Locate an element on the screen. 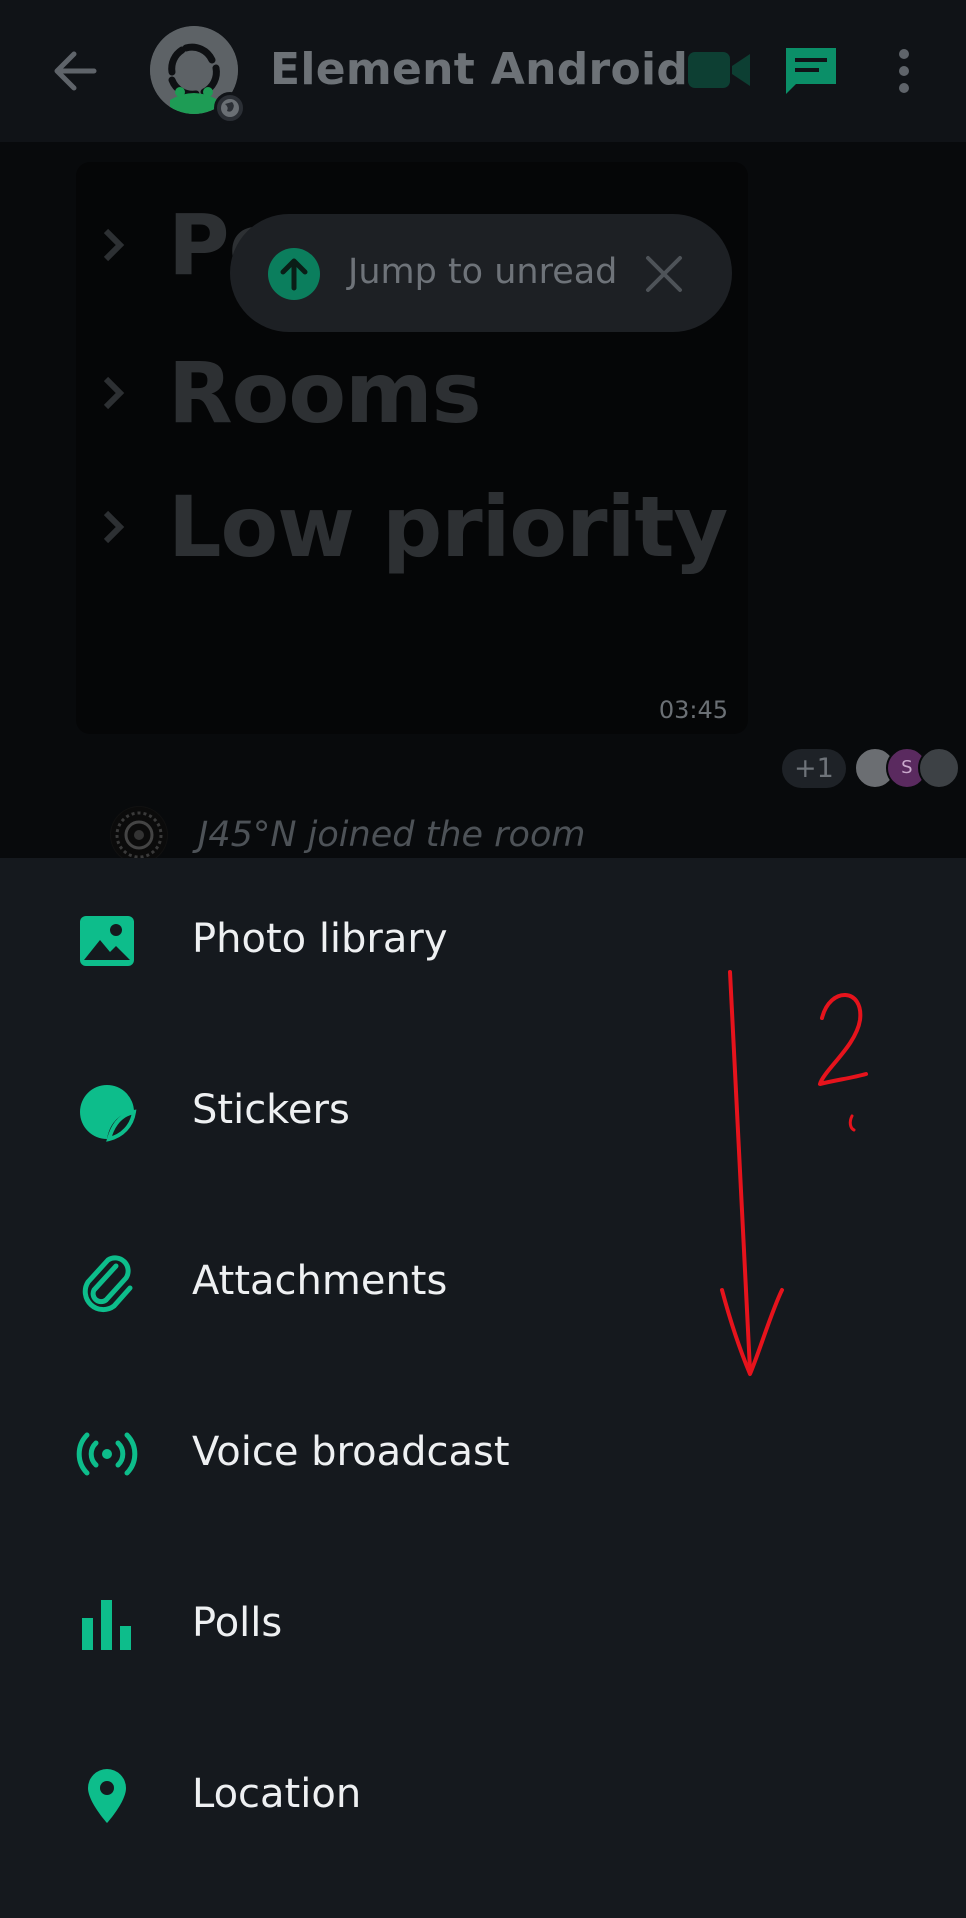 The image size is (966, 1918). attachment-option-polls: Polls is located at coordinates (483, 1627).